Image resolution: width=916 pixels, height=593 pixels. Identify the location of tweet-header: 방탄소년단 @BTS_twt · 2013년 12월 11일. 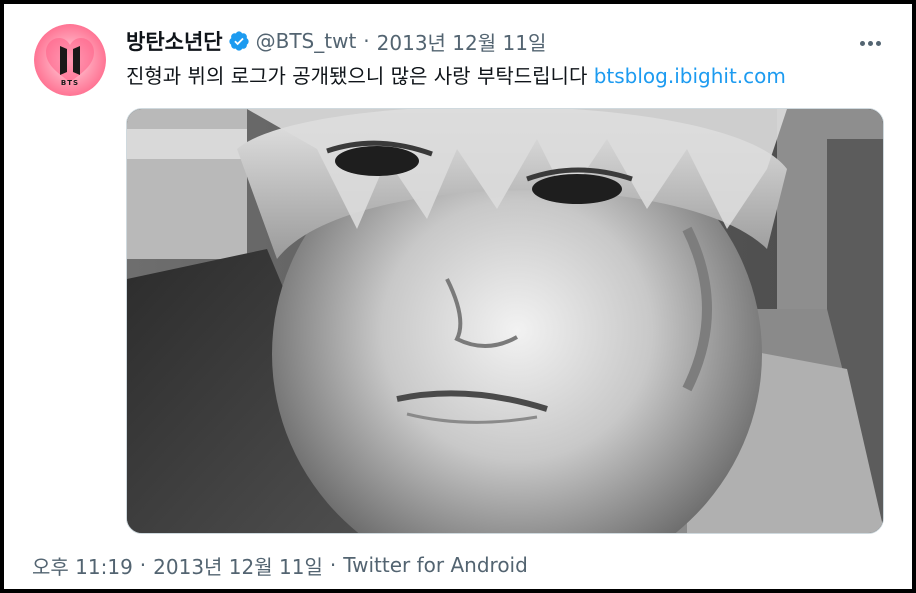
(336, 41).